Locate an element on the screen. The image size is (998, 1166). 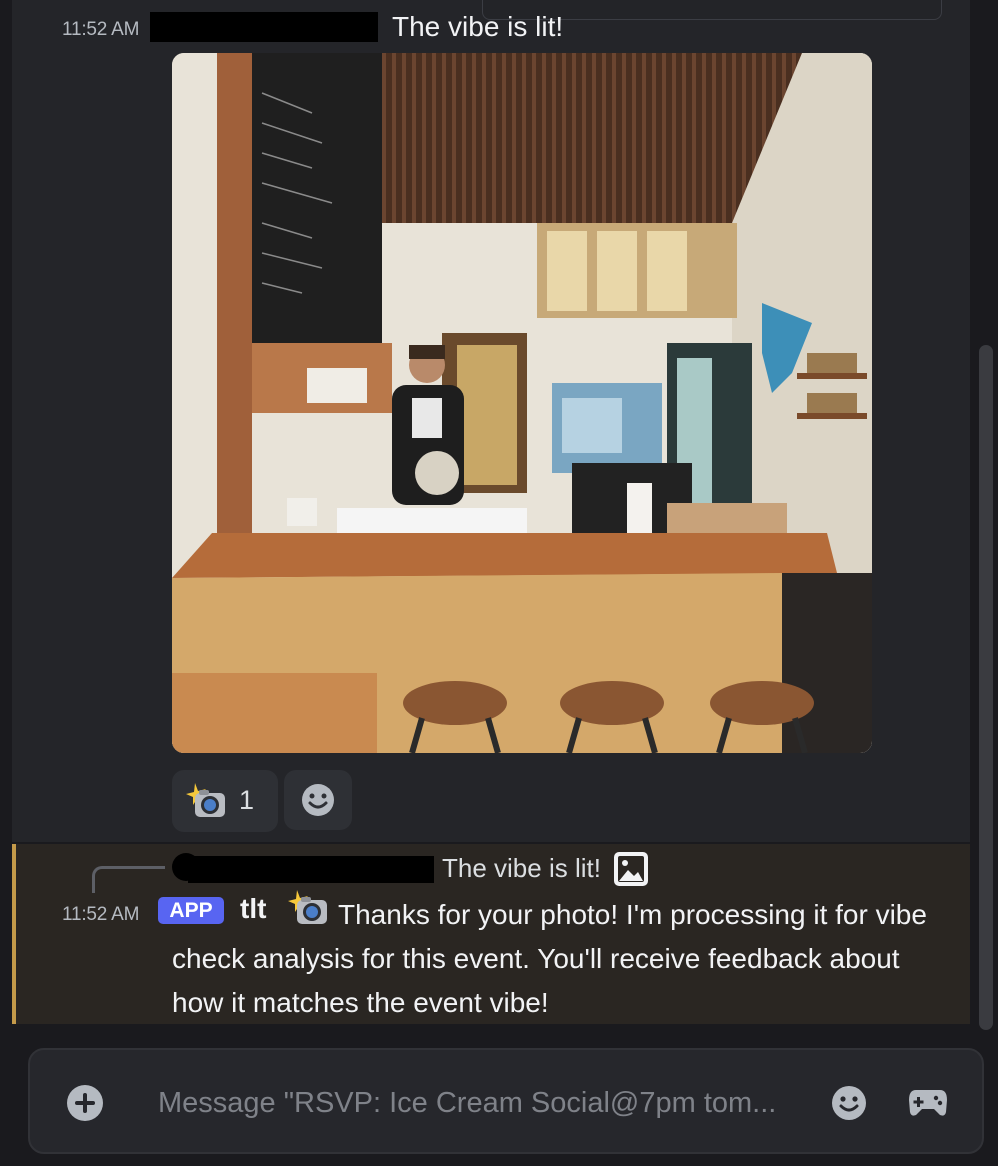
scrollbar-thumb is located at coordinates (986, 687).